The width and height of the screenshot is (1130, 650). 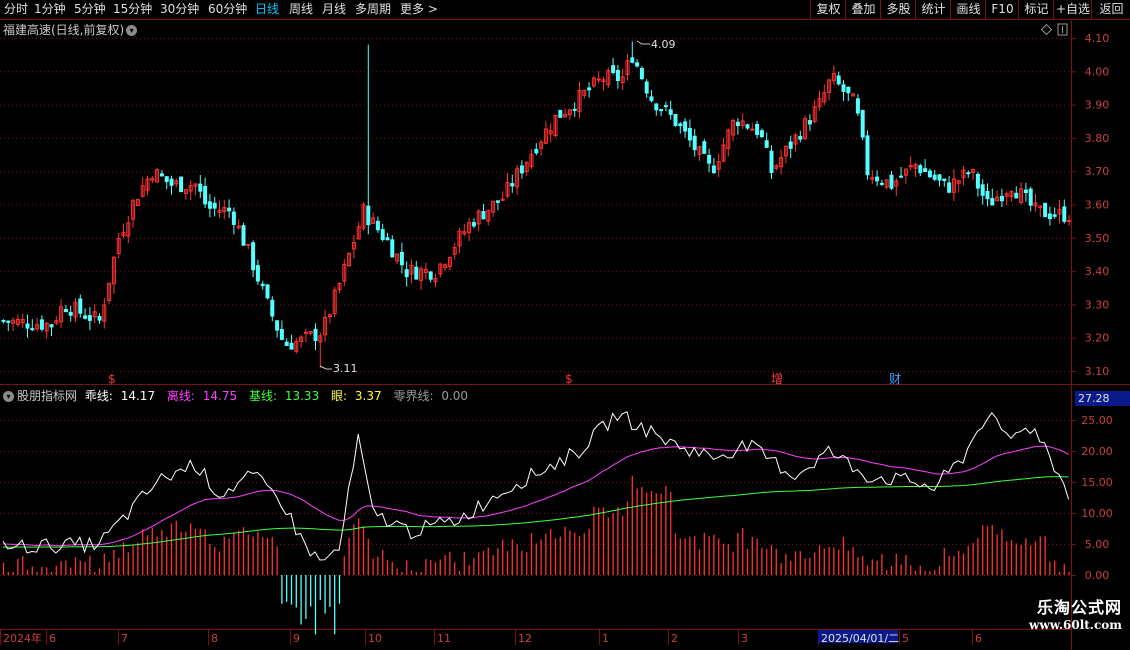 What do you see at coordinates (491, 637) in the screenshot?
I see `date-axis: 2024年 6 7 8 9 10 11 12 1 2 3 2025/04/01/二 5 6` at bounding box center [491, 637].